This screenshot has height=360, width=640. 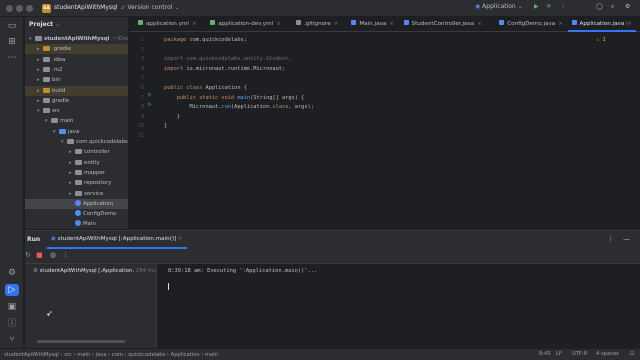 I want to click on editor-tab: .gitignore ×, so click(x=317, y=24).